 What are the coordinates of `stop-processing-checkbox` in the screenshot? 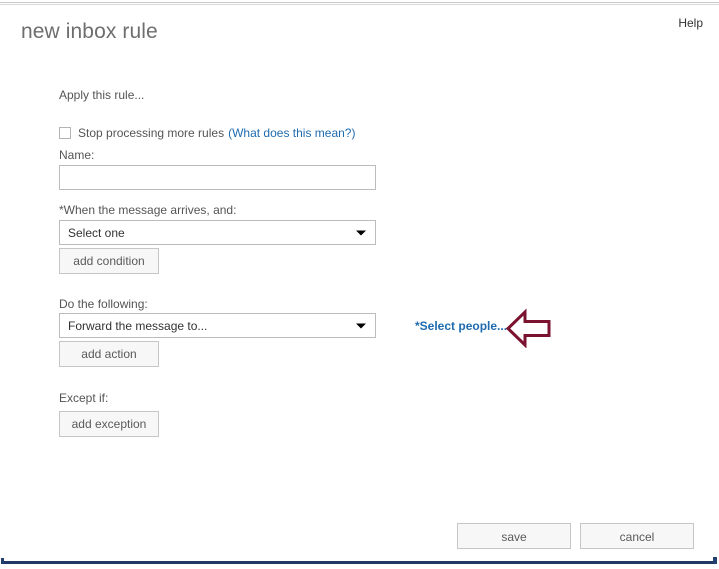 It's located at (65, 133).